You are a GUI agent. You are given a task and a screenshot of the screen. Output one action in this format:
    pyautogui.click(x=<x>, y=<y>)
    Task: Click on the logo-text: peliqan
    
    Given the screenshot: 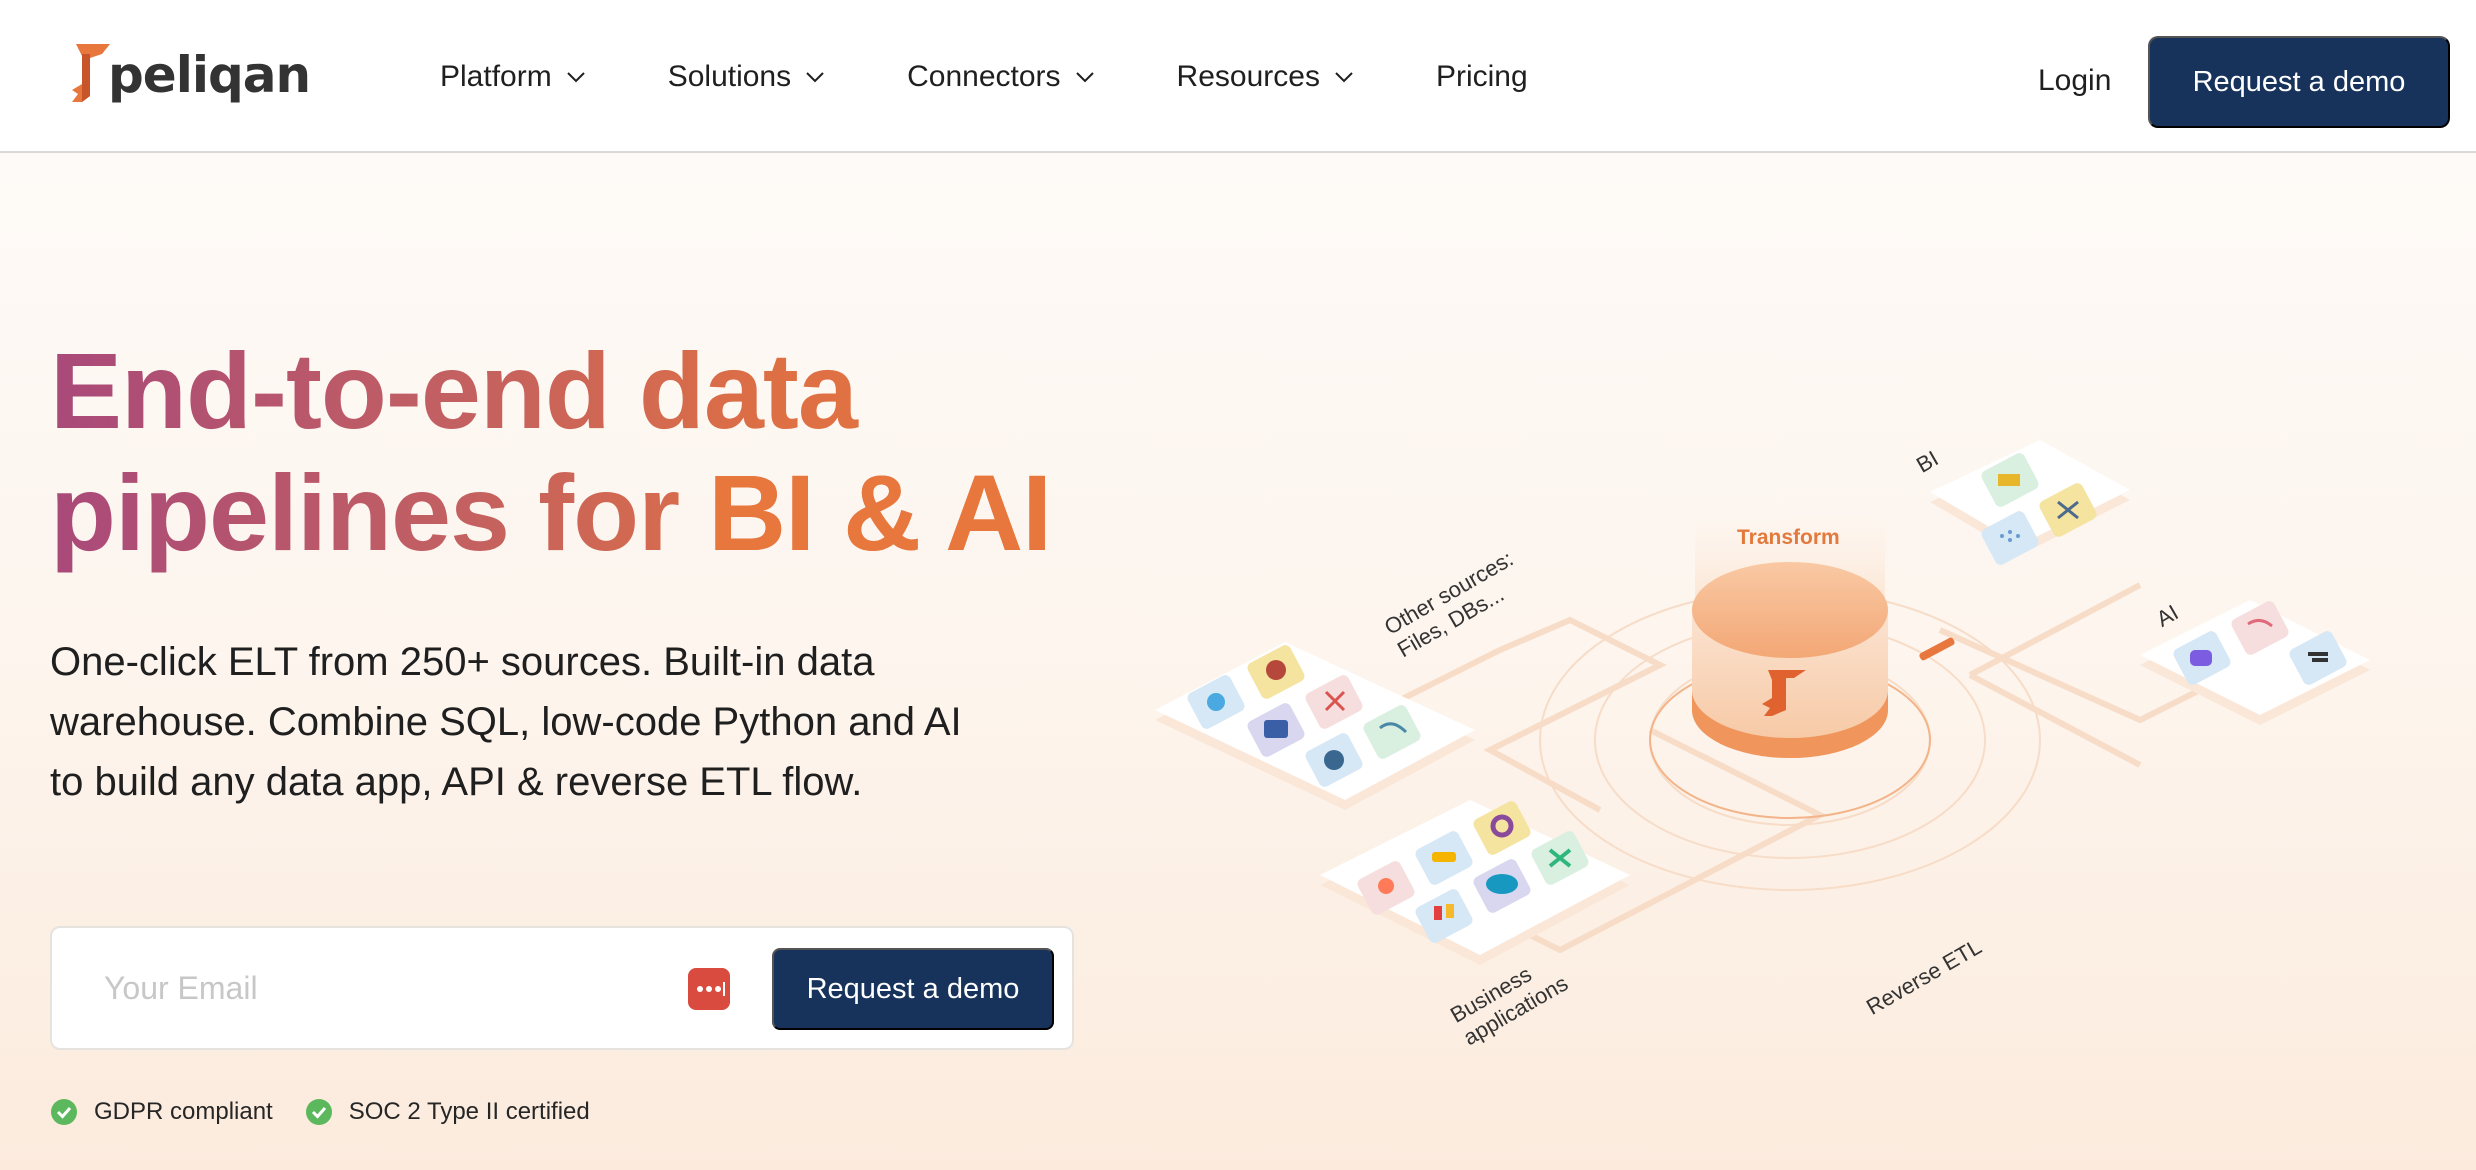 What is the action you would take?
    pyautogui.click(x=209, y=75)
    